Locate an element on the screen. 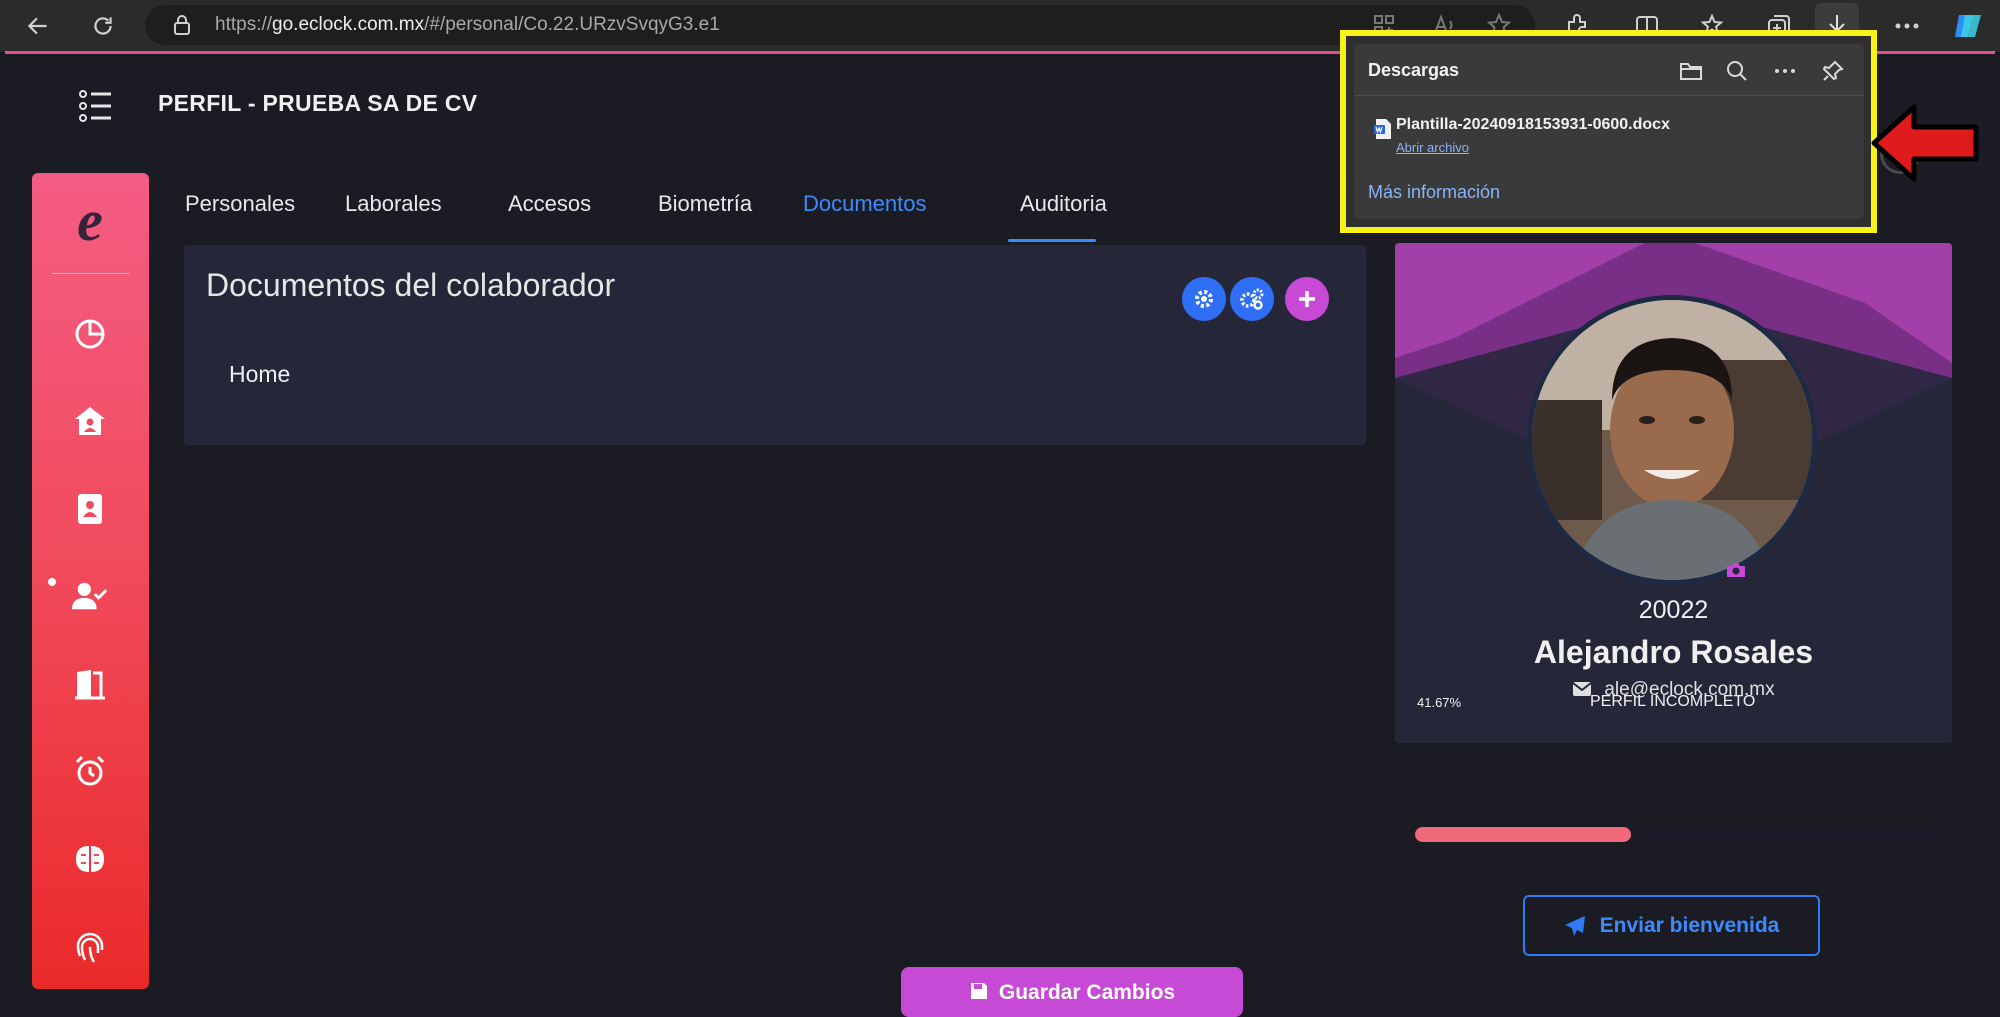  gears-icon is located at coordinates (1252, 299).